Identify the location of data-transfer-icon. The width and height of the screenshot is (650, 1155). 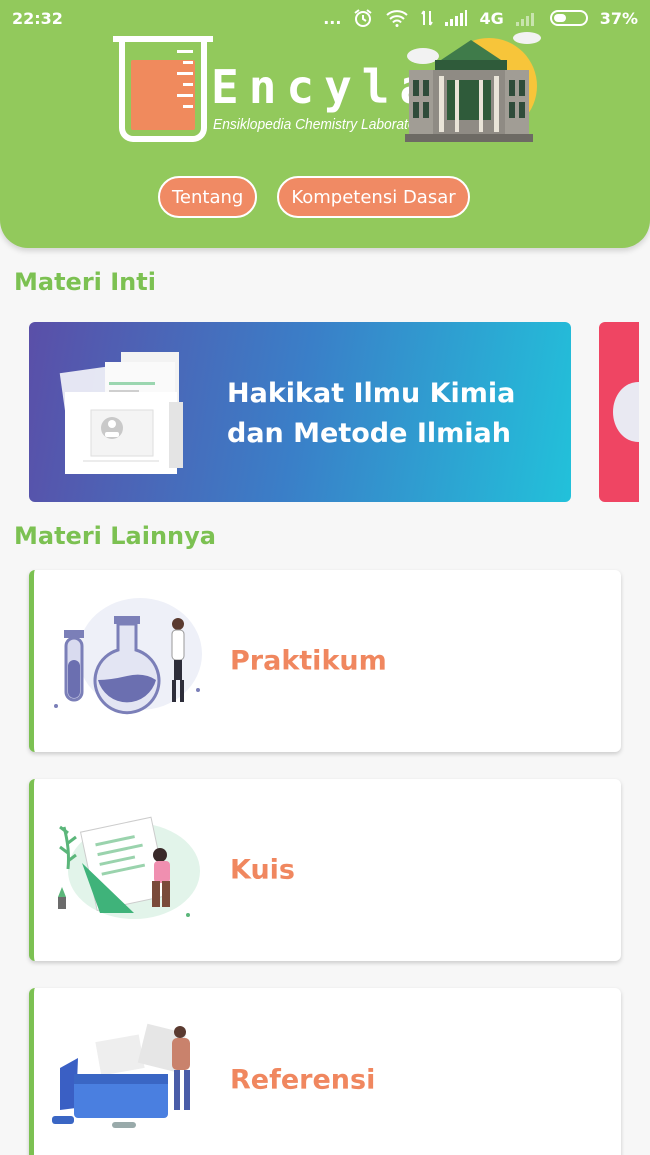
(427, 18).